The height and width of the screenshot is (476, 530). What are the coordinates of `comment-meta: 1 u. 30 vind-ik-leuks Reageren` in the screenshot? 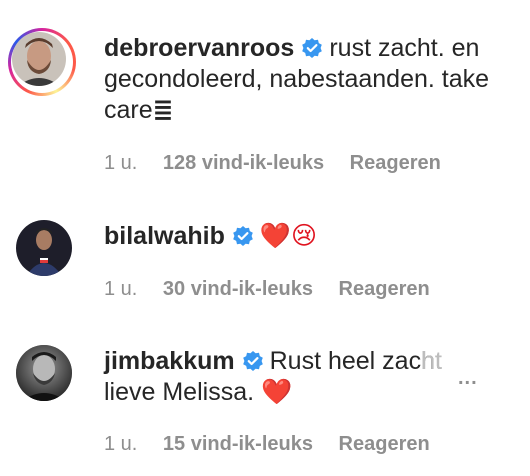 It's located at (267, 289).